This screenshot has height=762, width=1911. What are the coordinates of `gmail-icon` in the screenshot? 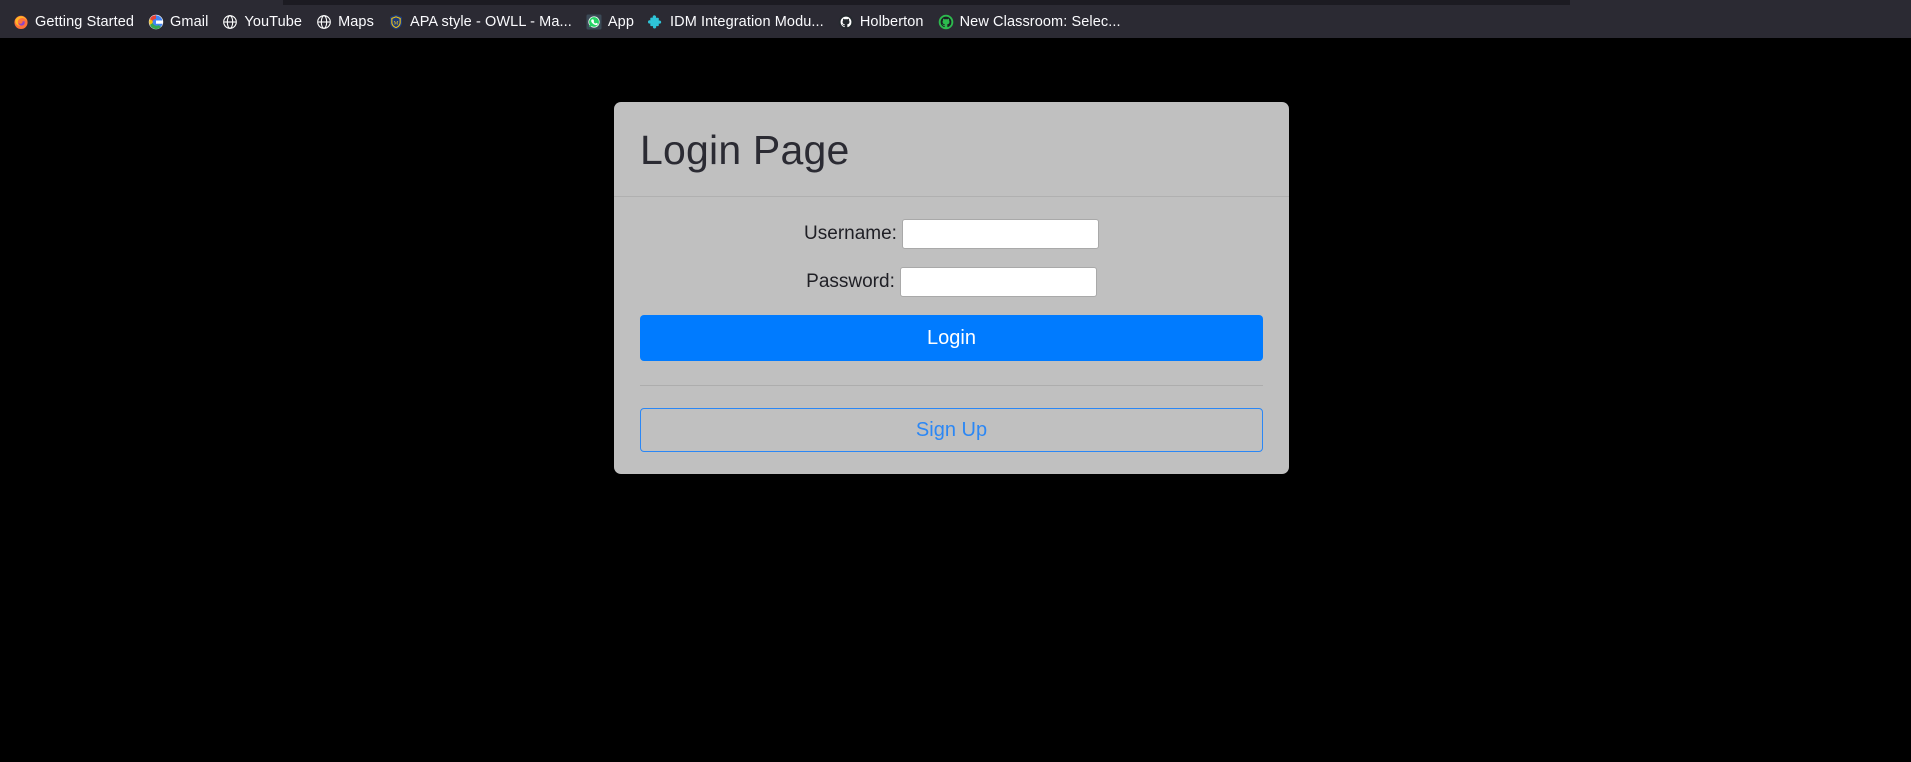 It's located at (156, 22).